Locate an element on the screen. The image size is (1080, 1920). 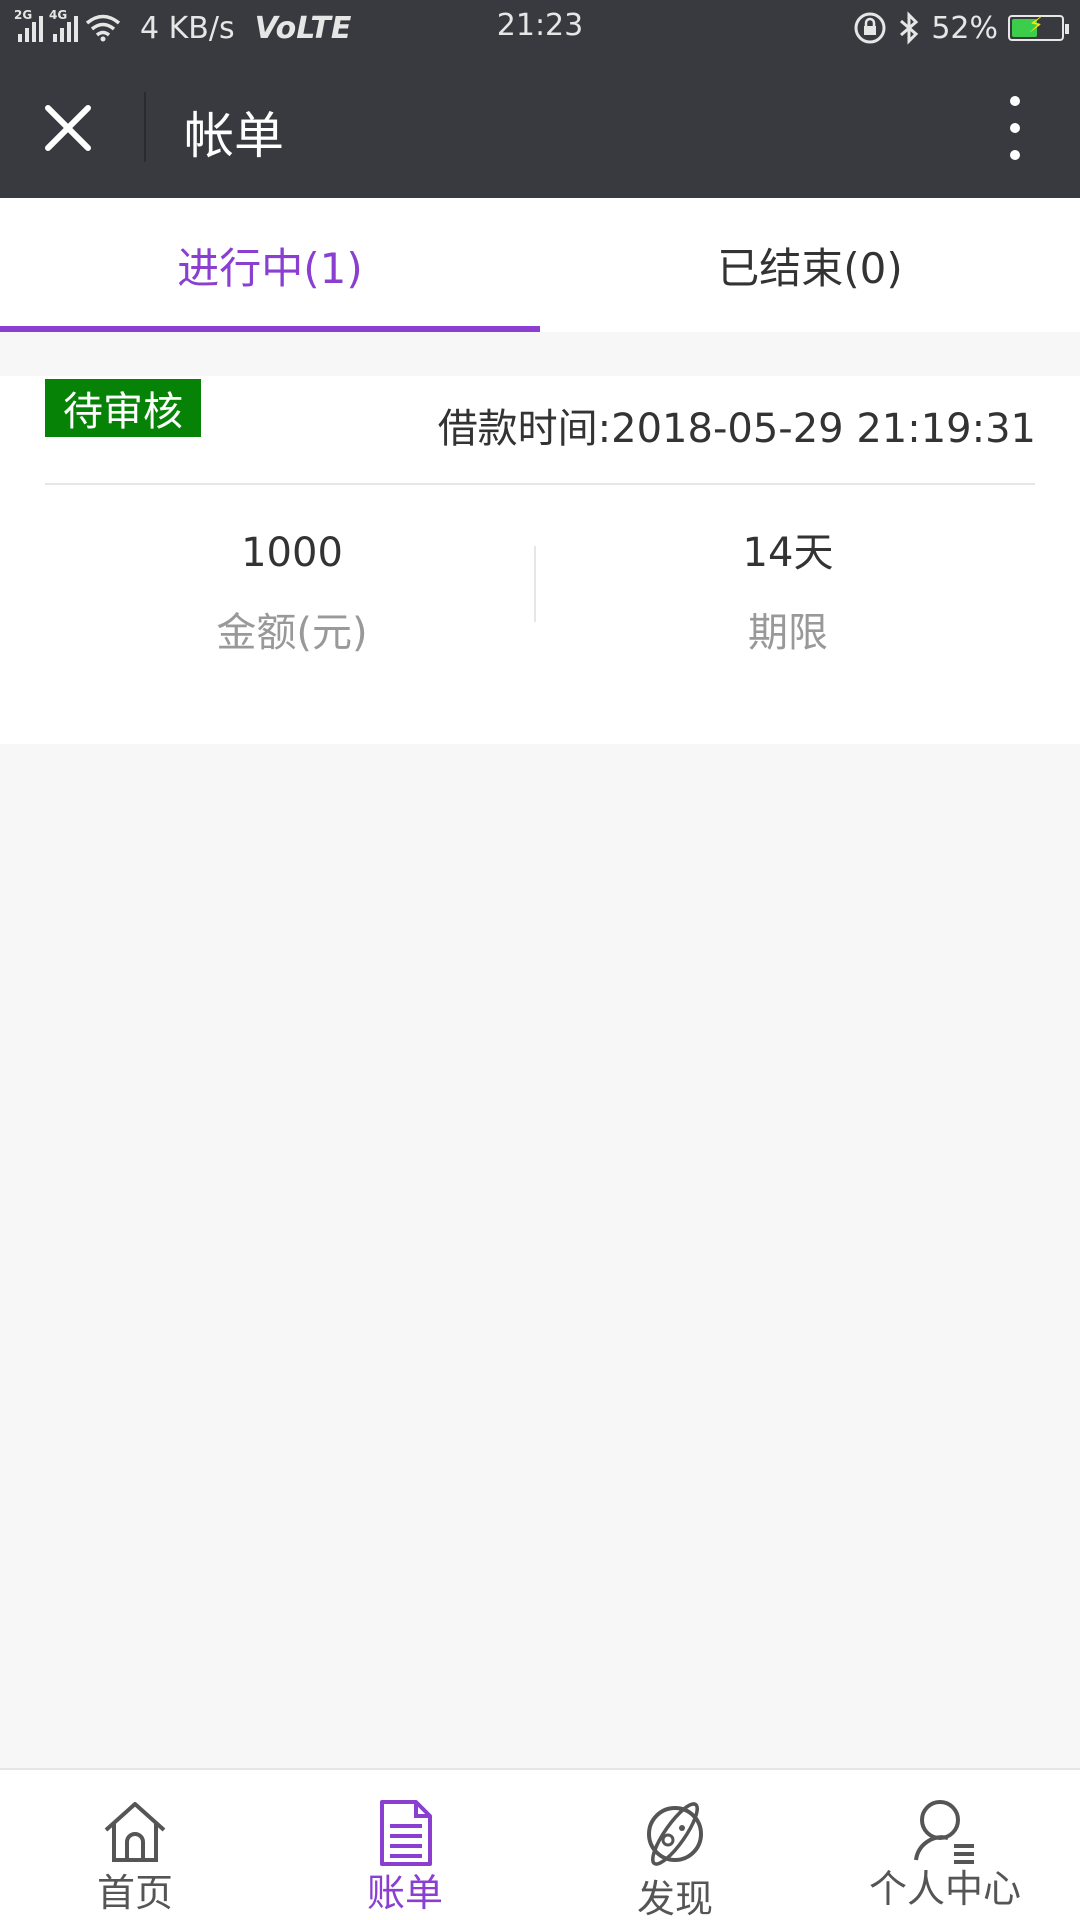
bill-icon is located at coordinates (406, 1833).